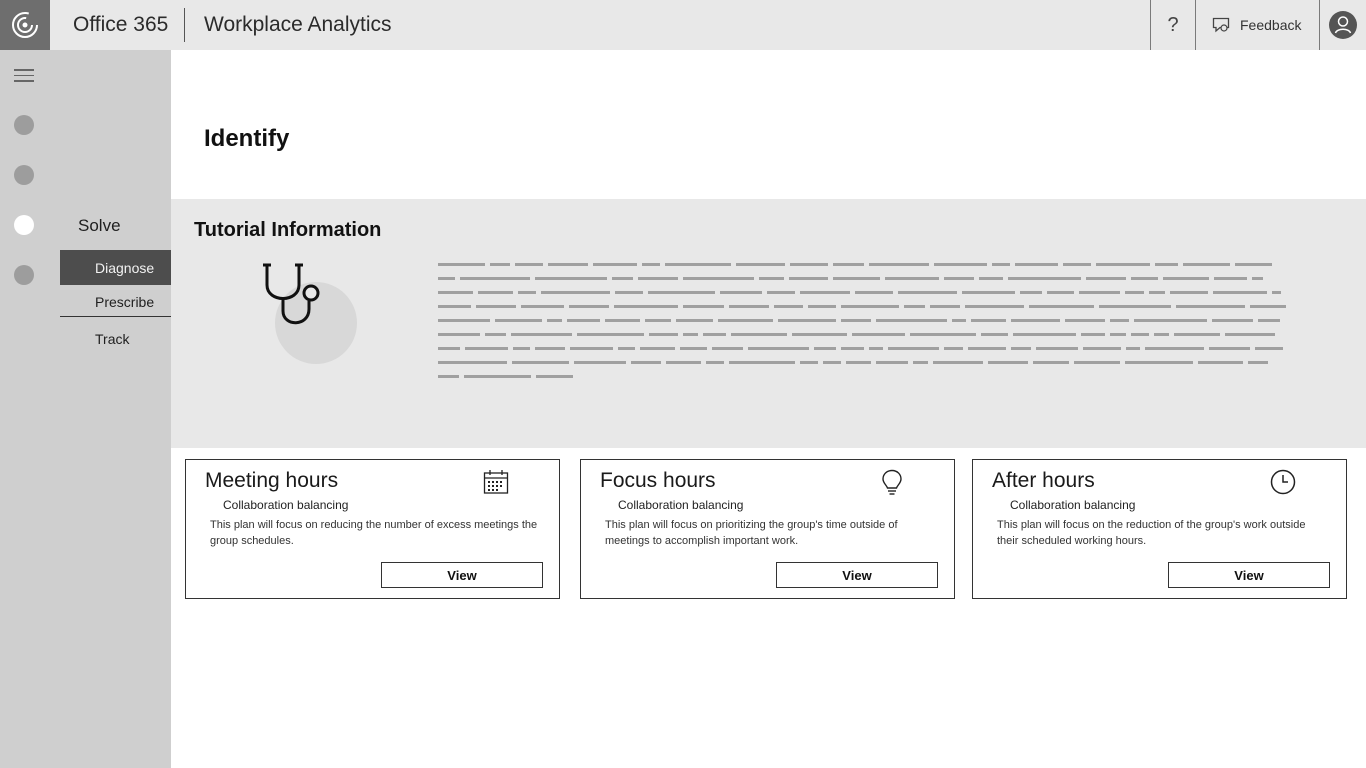 The image size is (1366, 768). I want to click on section-subnav: Solve Diagnose Prescribe Track, so click(115, 409).